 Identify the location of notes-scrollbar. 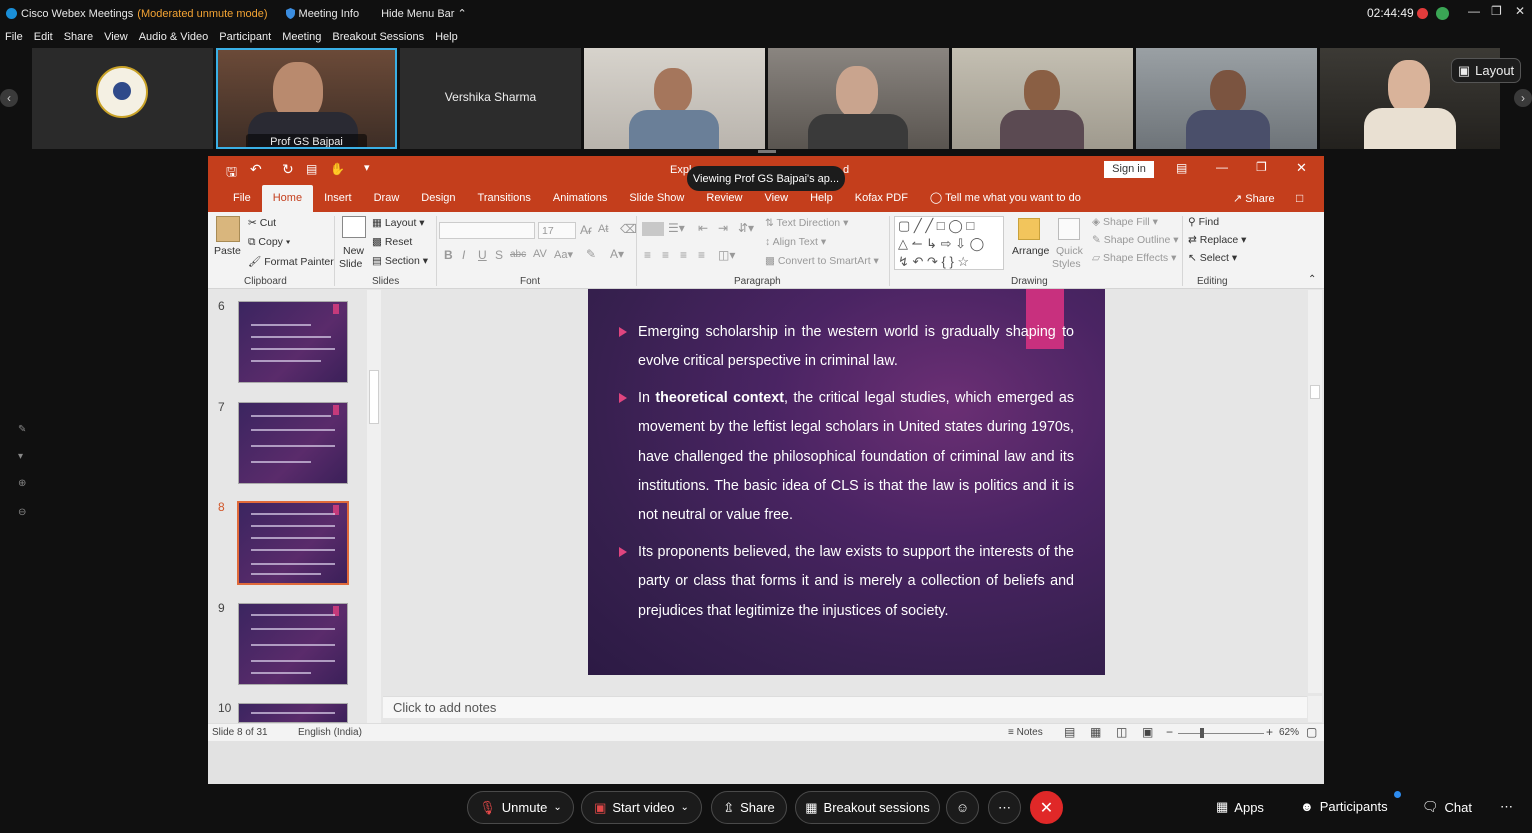
(1315, 709).